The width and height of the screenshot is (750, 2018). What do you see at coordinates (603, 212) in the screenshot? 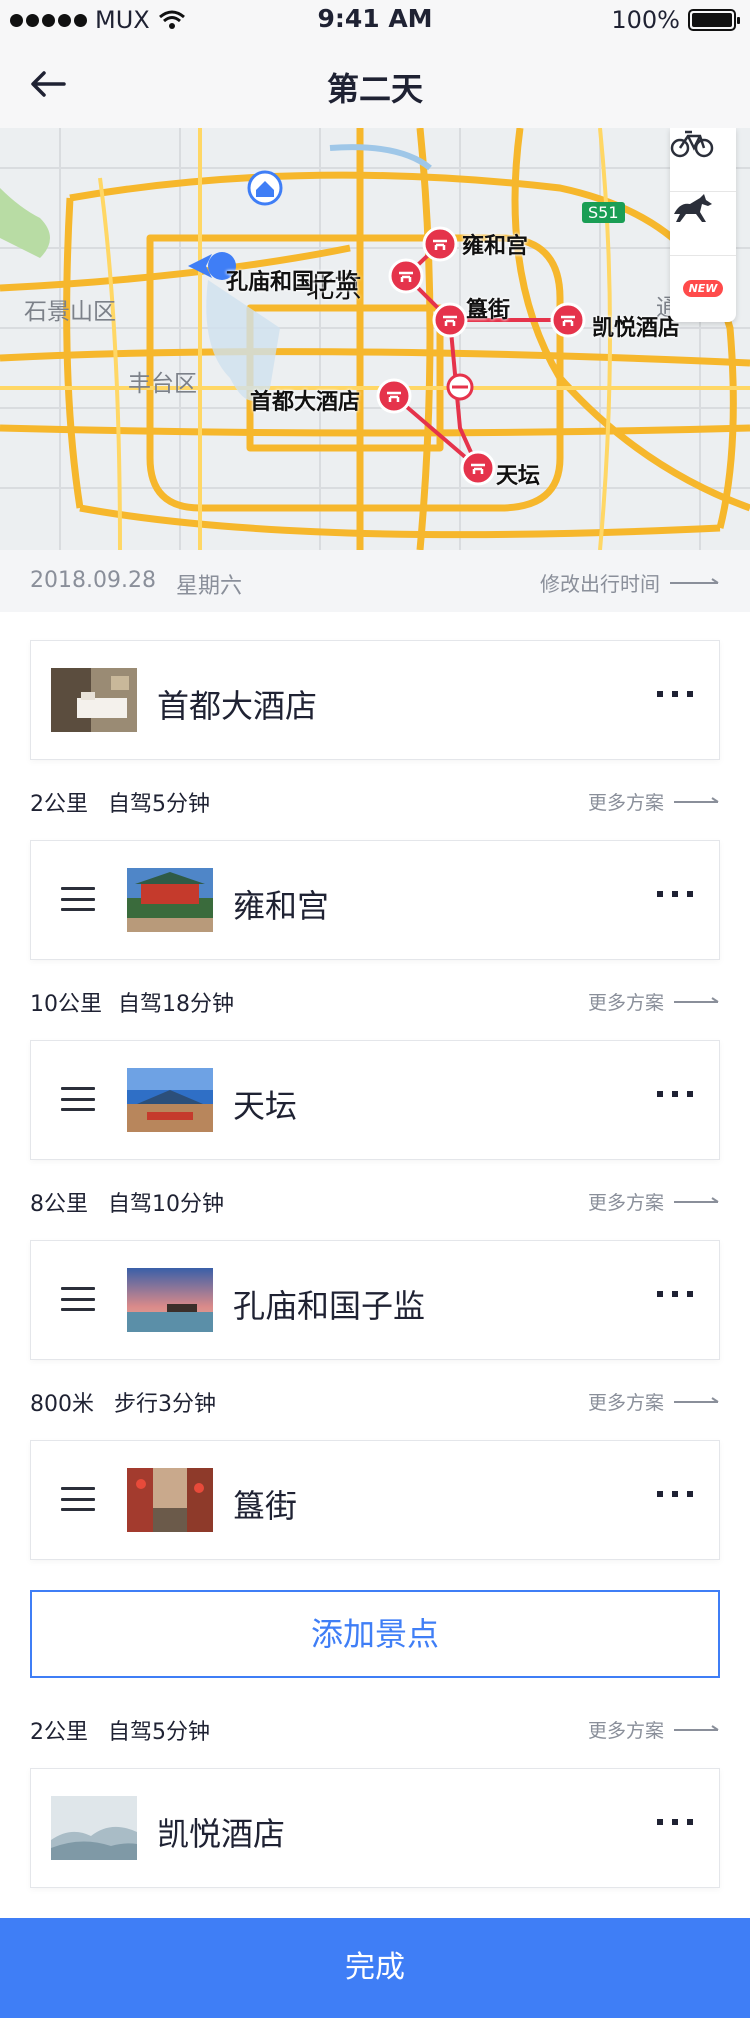
I see `highway-badge: S51` at bounding box center [603, 212].